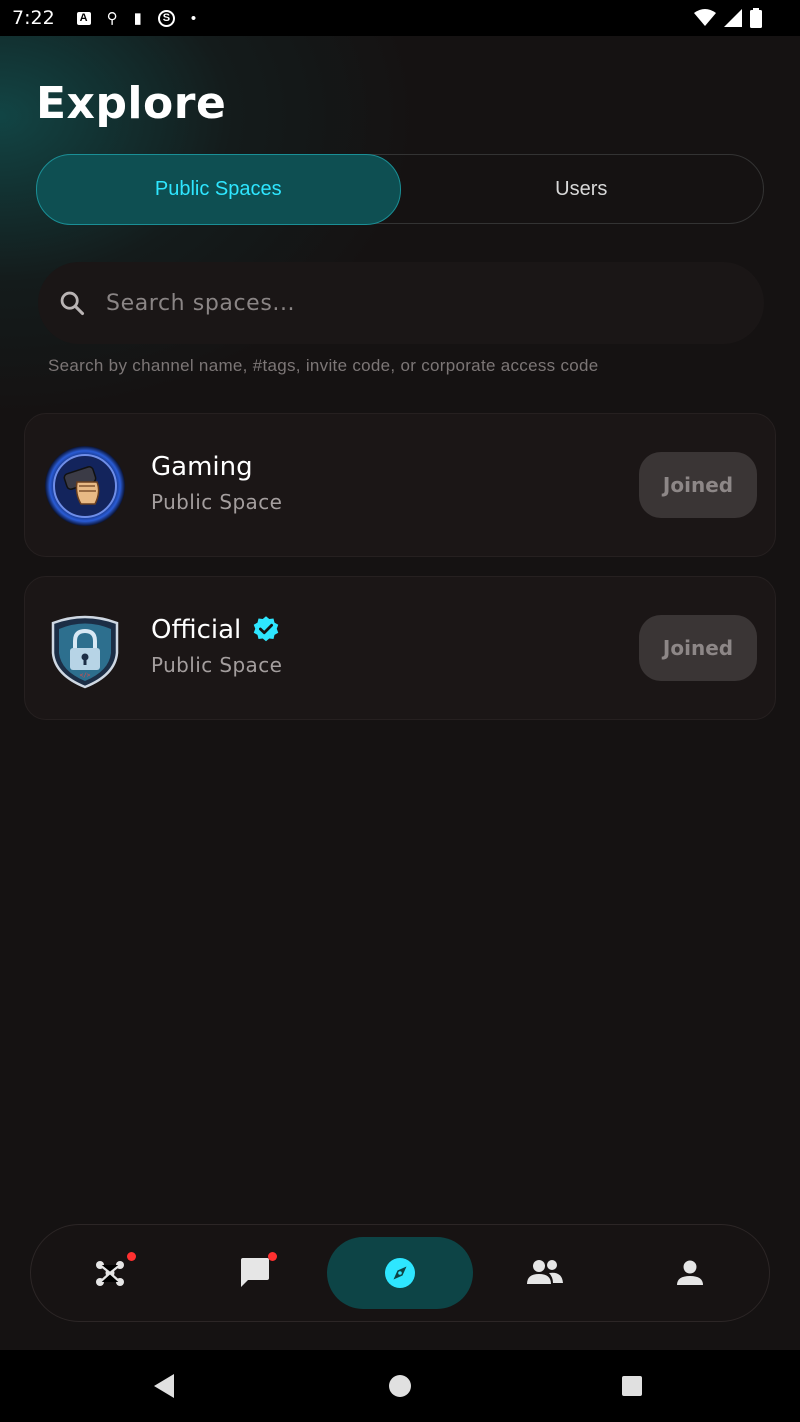 Image resolution: width=800 pixels, height=1422 pixels. Describe the element at coordinates (112, 18) in the screenshot. I see `location-icon: ⚲` at that location.